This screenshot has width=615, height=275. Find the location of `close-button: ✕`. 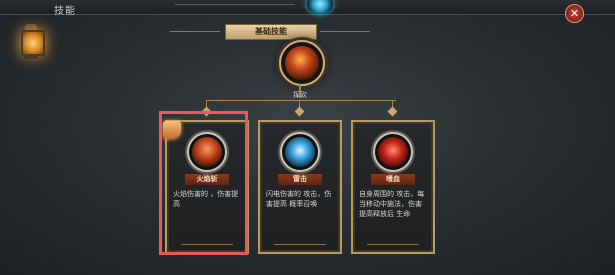

close-button: ✕ is located at coordinates (574, 13).